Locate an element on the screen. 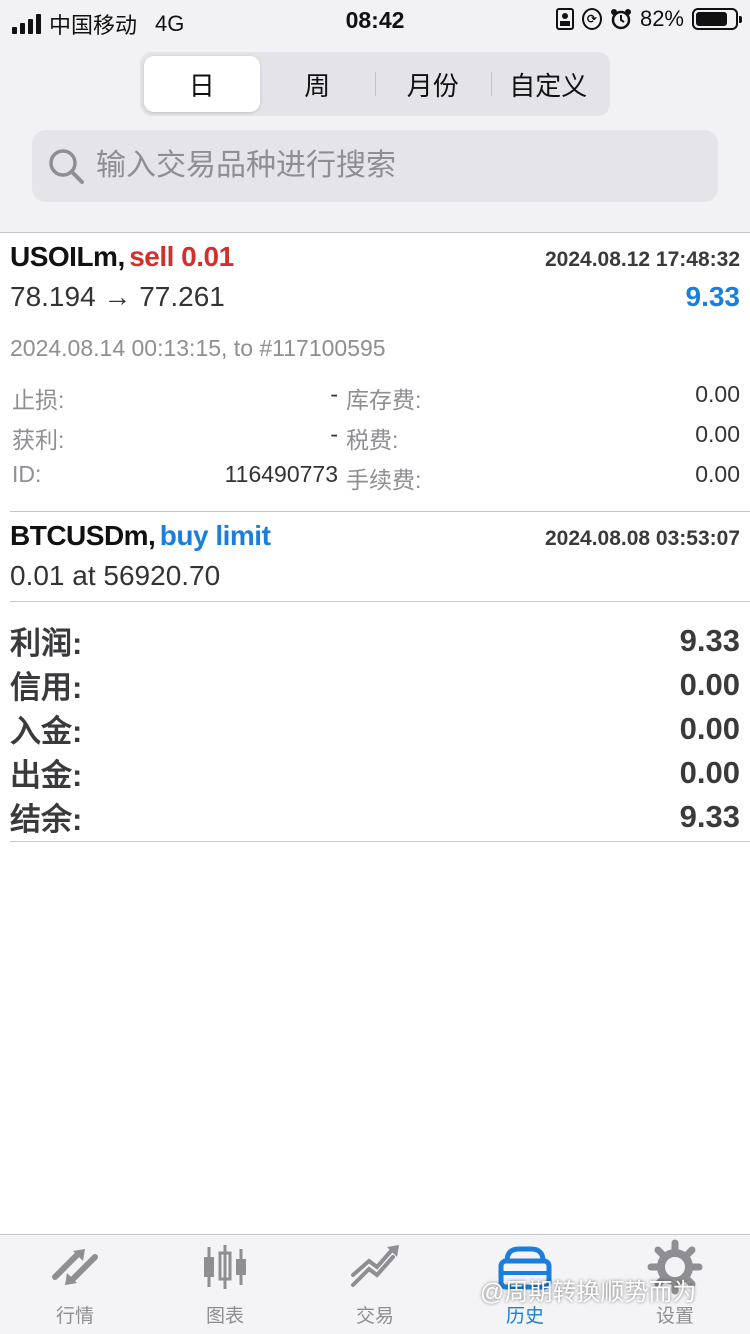  candlestick-chart-icon is located at coordinates (225, 1267).